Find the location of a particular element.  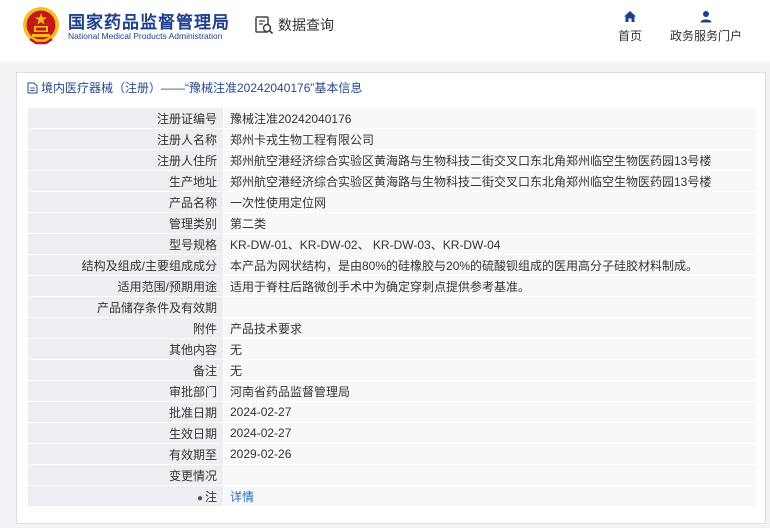

table-row: 注册人名称 郑州卡戎生物工程有限公司 is located at coordinates (392, 139).